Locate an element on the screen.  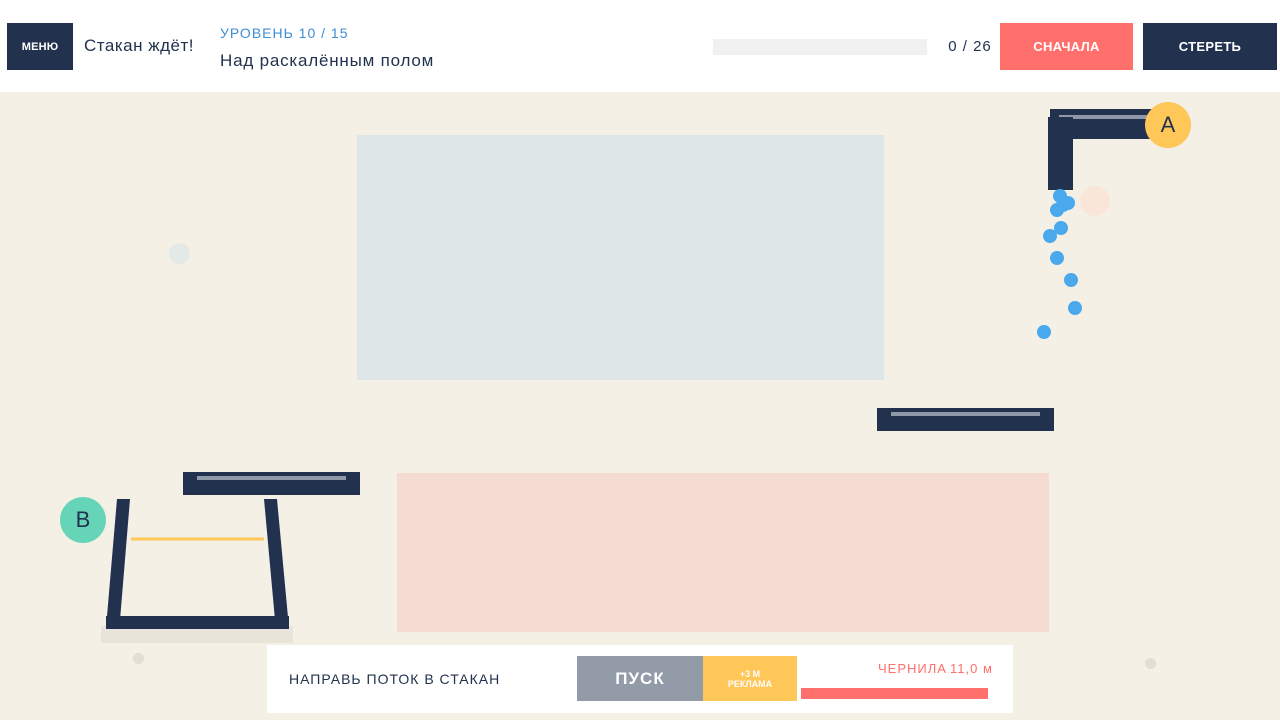
cup-right-wall is located at coordinates (276, 563).